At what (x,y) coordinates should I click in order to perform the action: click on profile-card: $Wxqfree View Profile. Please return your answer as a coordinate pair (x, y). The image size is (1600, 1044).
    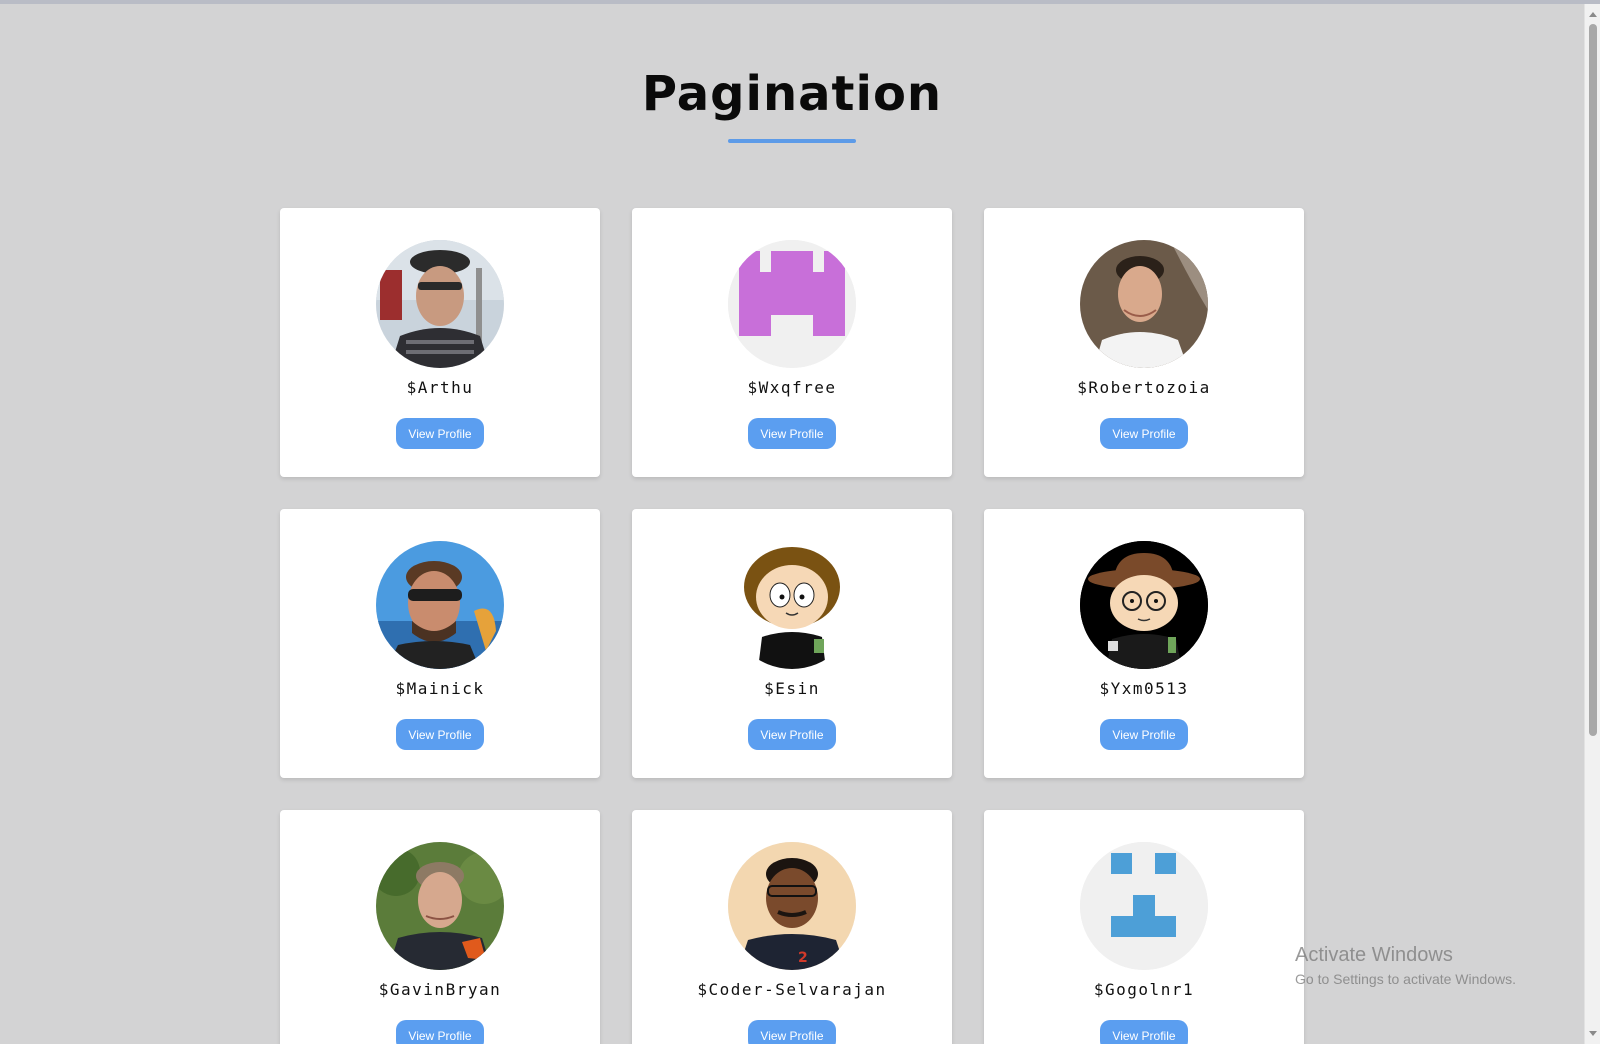
    Looking at the image, I should click on (792, 342).